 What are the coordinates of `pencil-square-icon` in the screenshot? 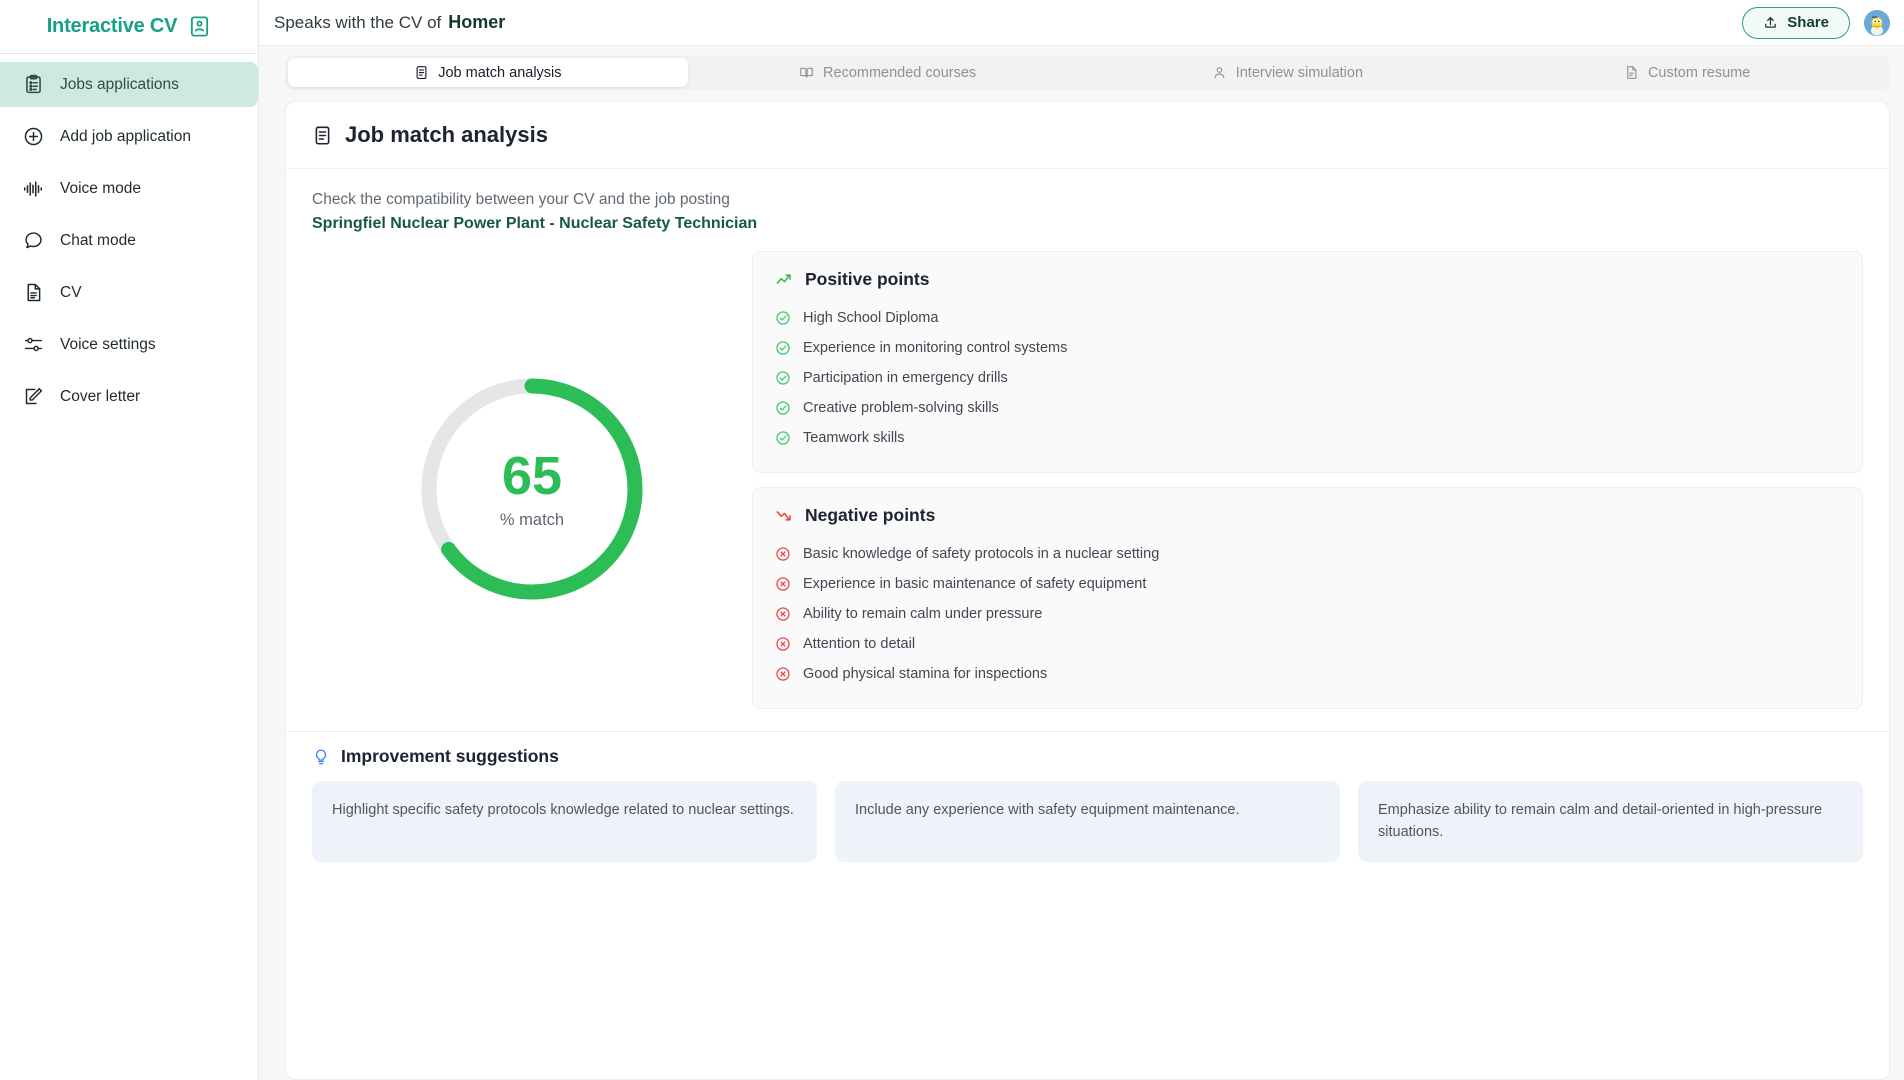 It's located at (33, 397).